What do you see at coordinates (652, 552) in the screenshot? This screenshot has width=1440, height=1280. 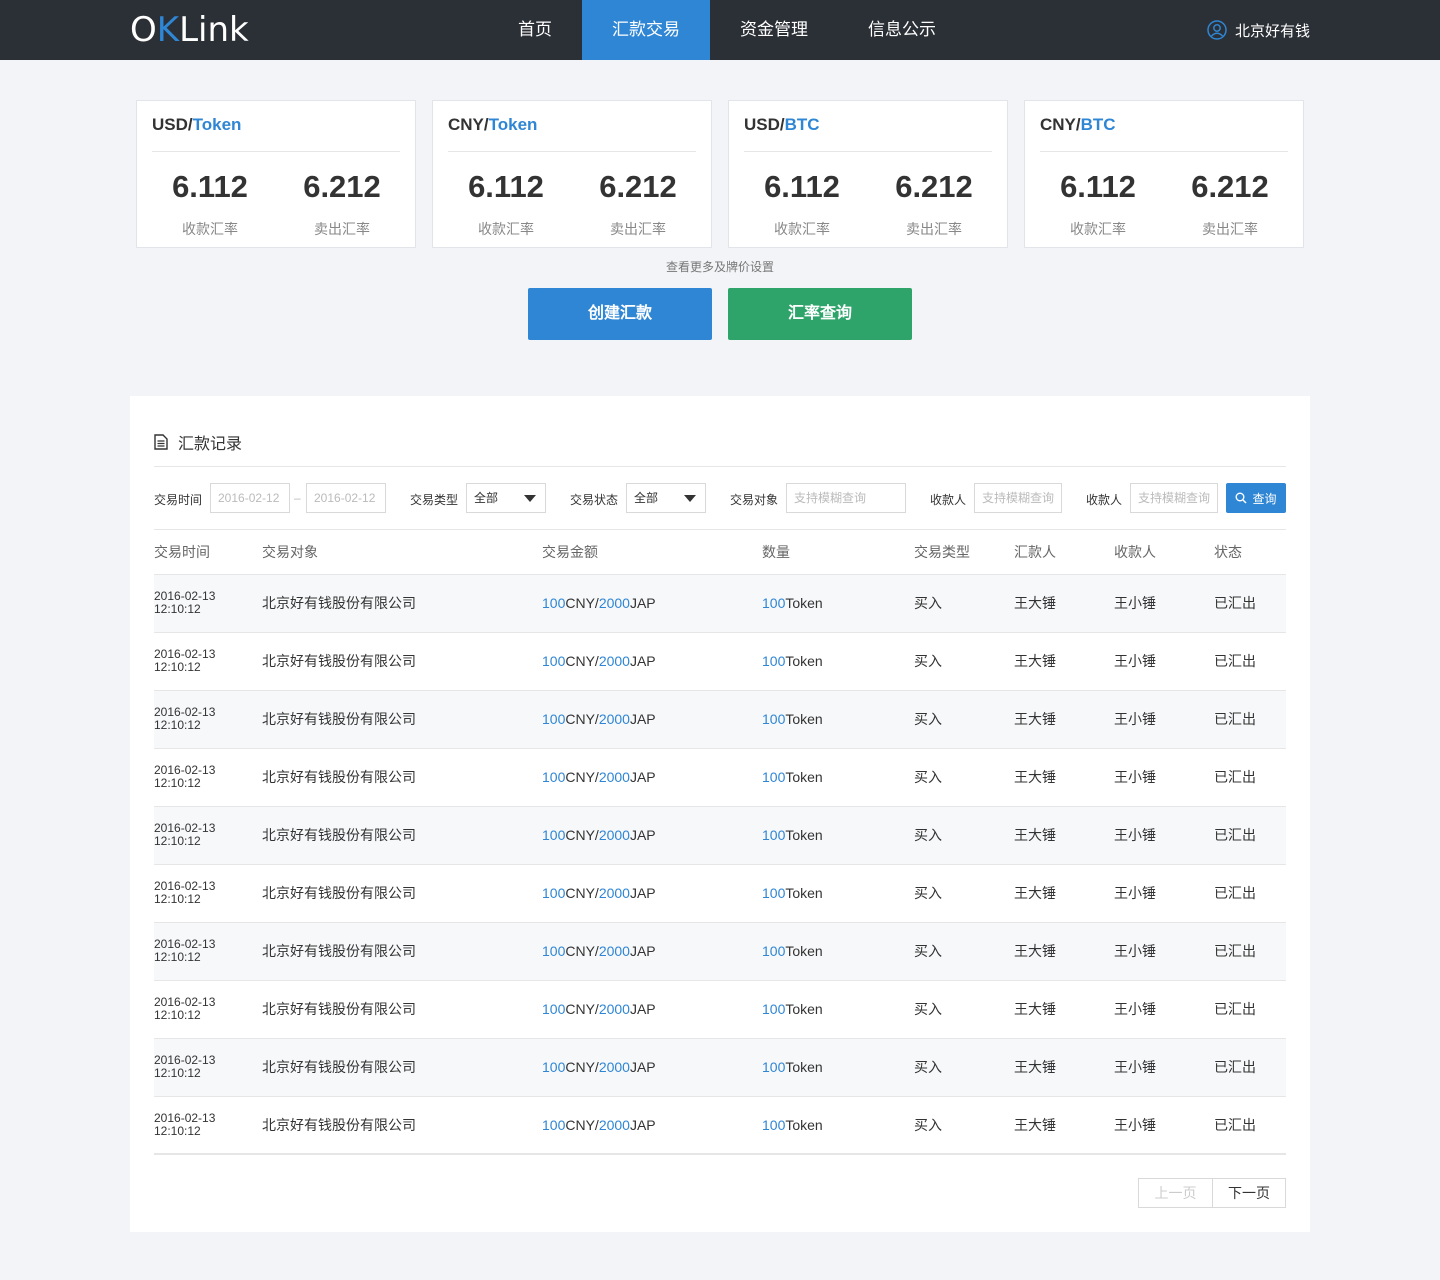 I see `col-header-amount: 交易金额` at bounding box center [652, 552].